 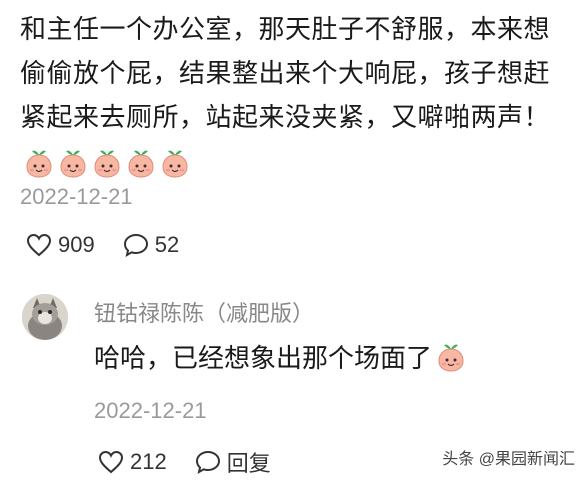 I want to click on reply-button: 回复, so click(x=233, y=462).